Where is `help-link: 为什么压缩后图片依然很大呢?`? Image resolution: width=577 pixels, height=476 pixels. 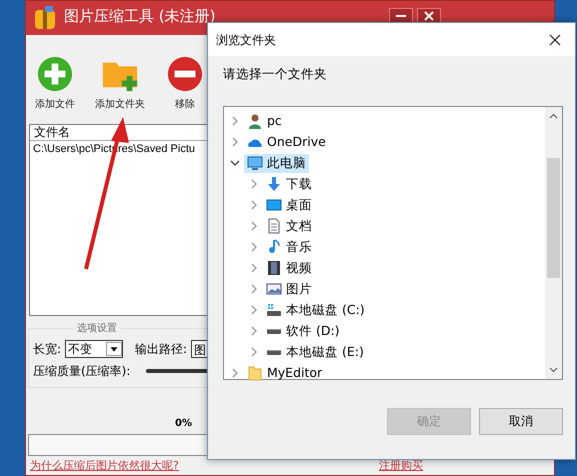 help-link: 为什么压缩后图片依然很大呢? is located at coordinates (104, 466).